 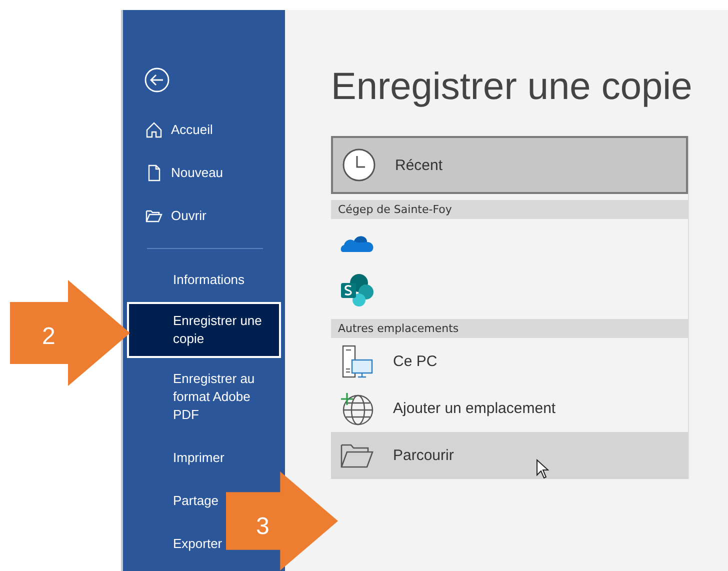 I want to click on section-header: Cégep de Sainte-Foy, so click(x=509, y=209).